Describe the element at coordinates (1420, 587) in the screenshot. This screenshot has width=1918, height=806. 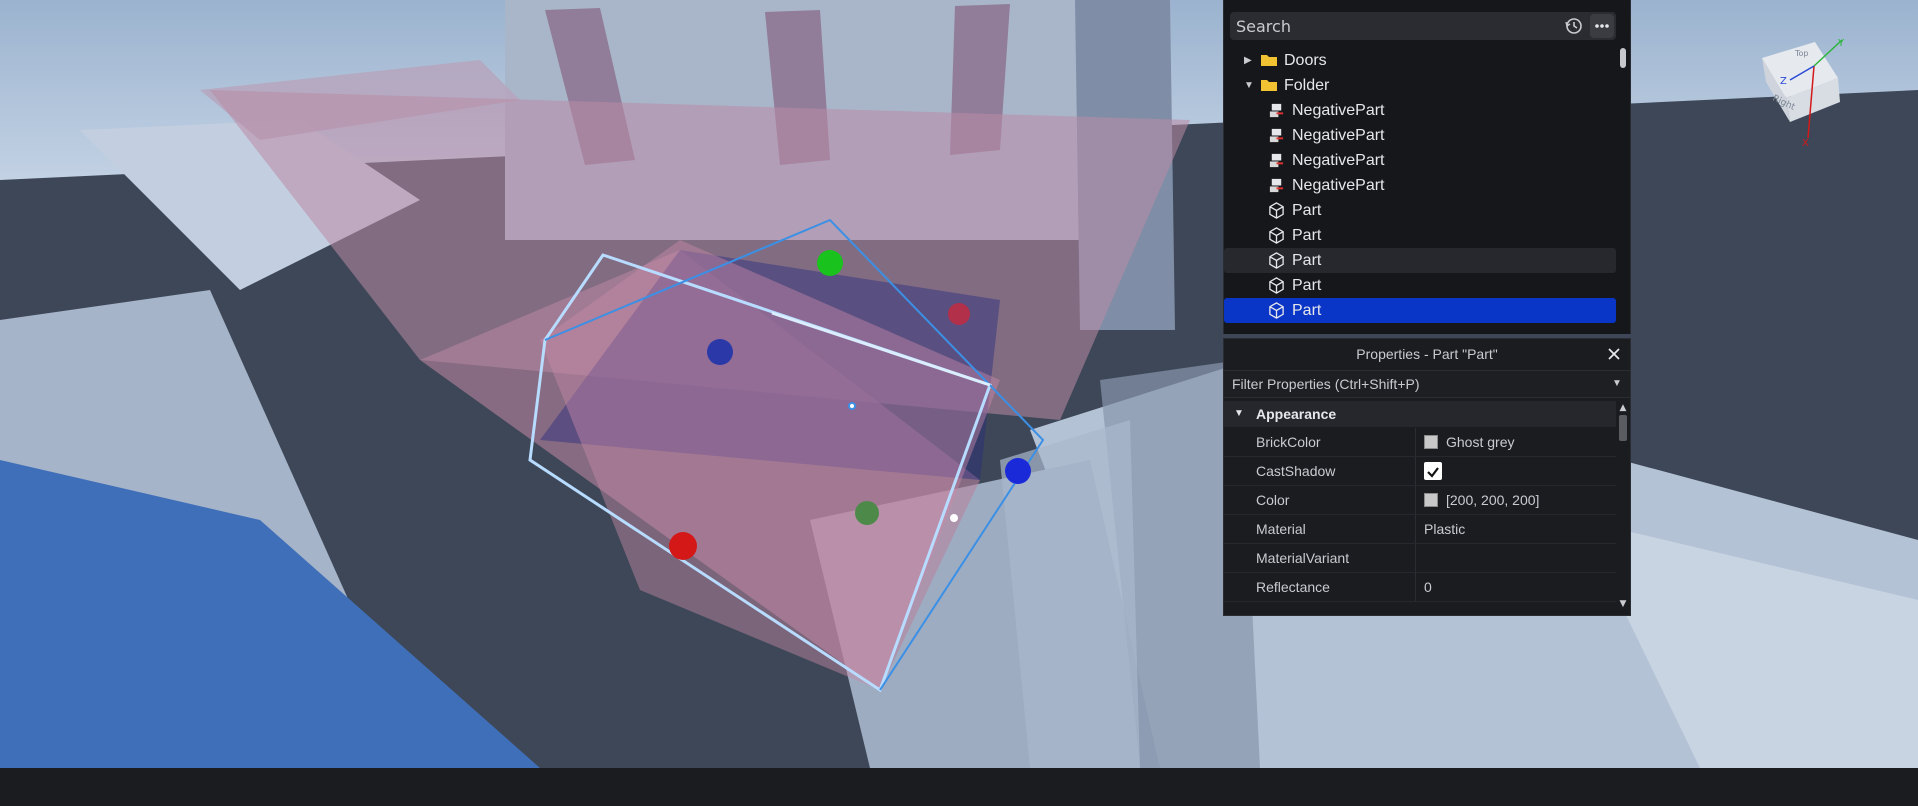
I see `property-row-reflectance: Reflectance 0` at that location.